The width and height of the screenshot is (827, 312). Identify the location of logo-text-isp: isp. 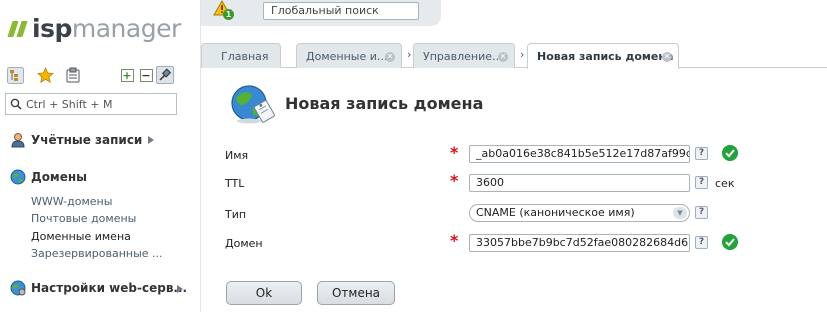
(52, 28).